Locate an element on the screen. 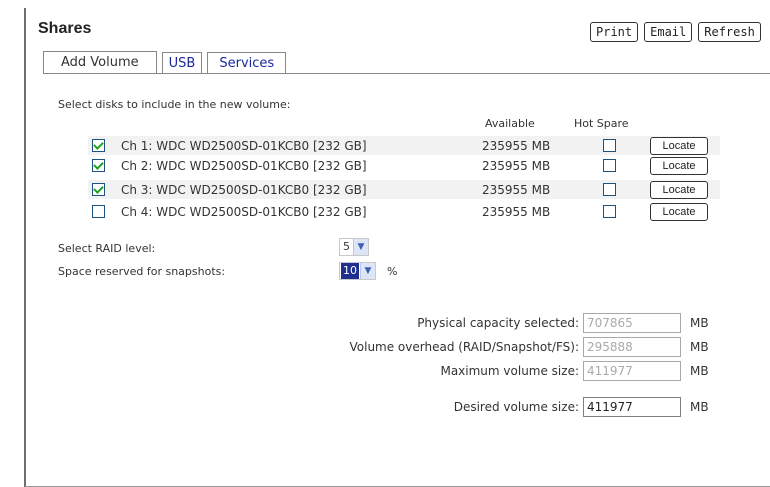 This screenshot has width=770, height=487. hot-spare-column-header: Hot Spare is located at coordinates (601, 123).